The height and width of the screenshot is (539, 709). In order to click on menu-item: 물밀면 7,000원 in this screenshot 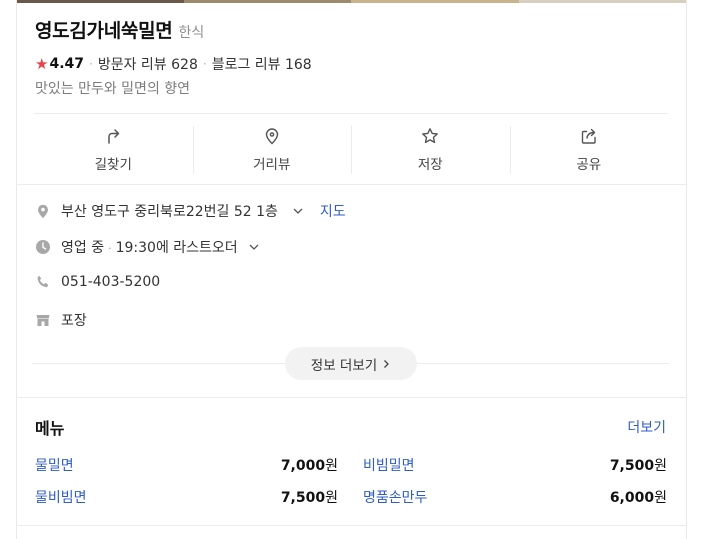, I will do `click(186, 465)`.